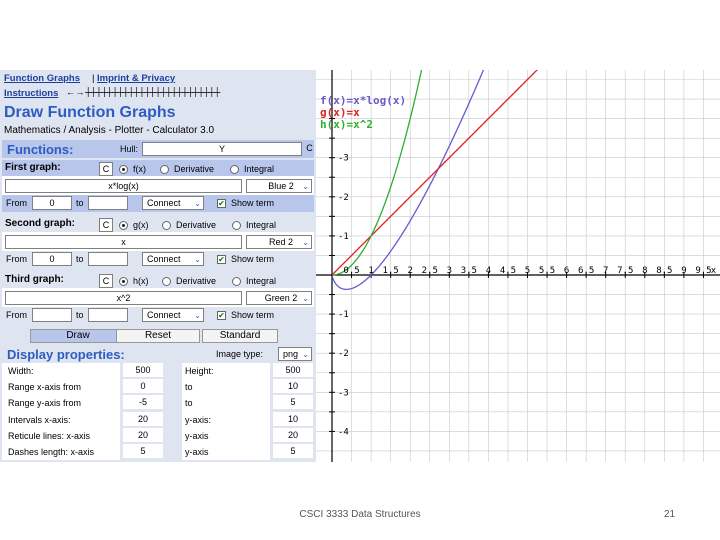  Describe the element at coordinates (78, 336) in the screenshot. I see `draw-button: Draw` at that location.